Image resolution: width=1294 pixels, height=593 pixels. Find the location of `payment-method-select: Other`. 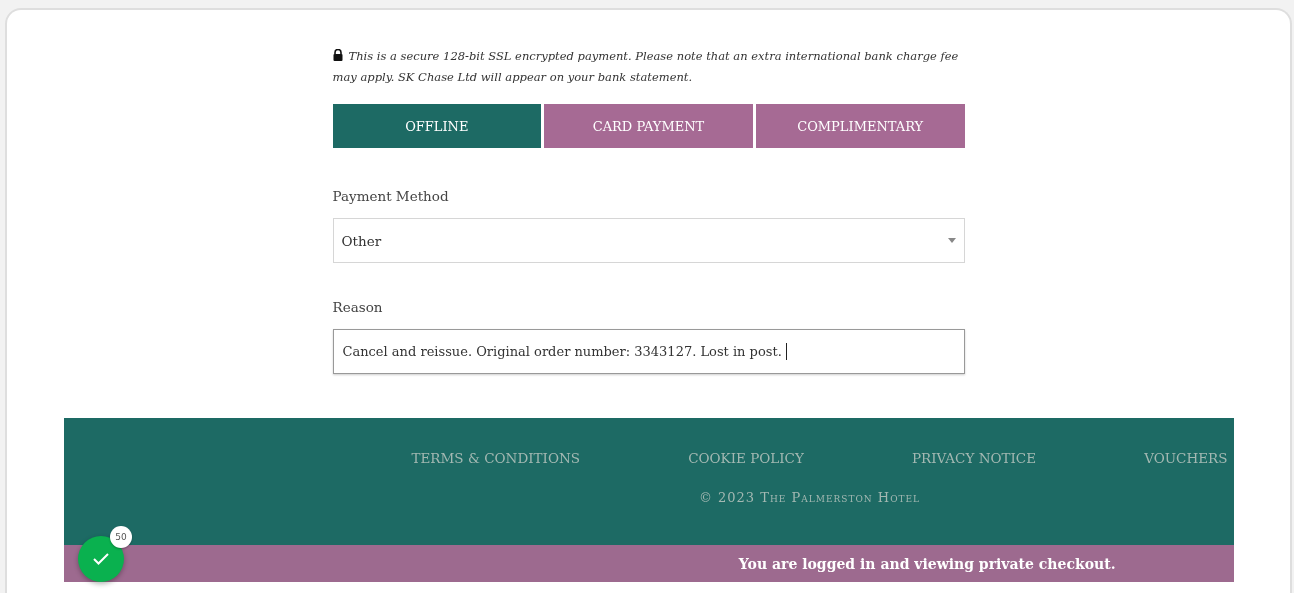

payment-method-select: Other is located at coordinates (648, 240).